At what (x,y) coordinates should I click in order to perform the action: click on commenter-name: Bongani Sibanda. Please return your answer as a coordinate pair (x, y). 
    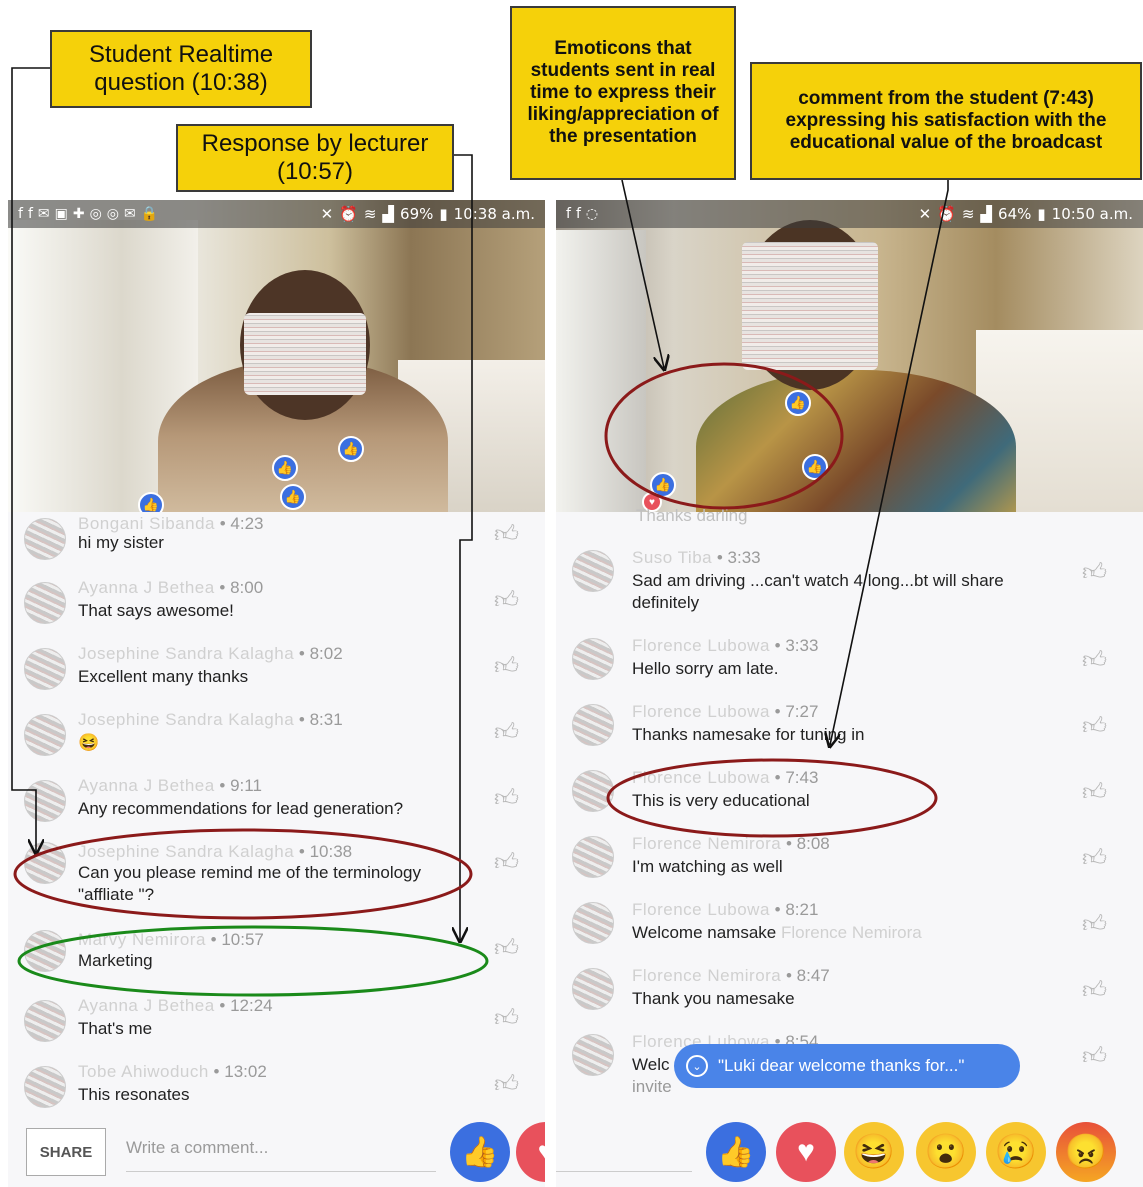
    Looking at the image, I should click on (146, 523).